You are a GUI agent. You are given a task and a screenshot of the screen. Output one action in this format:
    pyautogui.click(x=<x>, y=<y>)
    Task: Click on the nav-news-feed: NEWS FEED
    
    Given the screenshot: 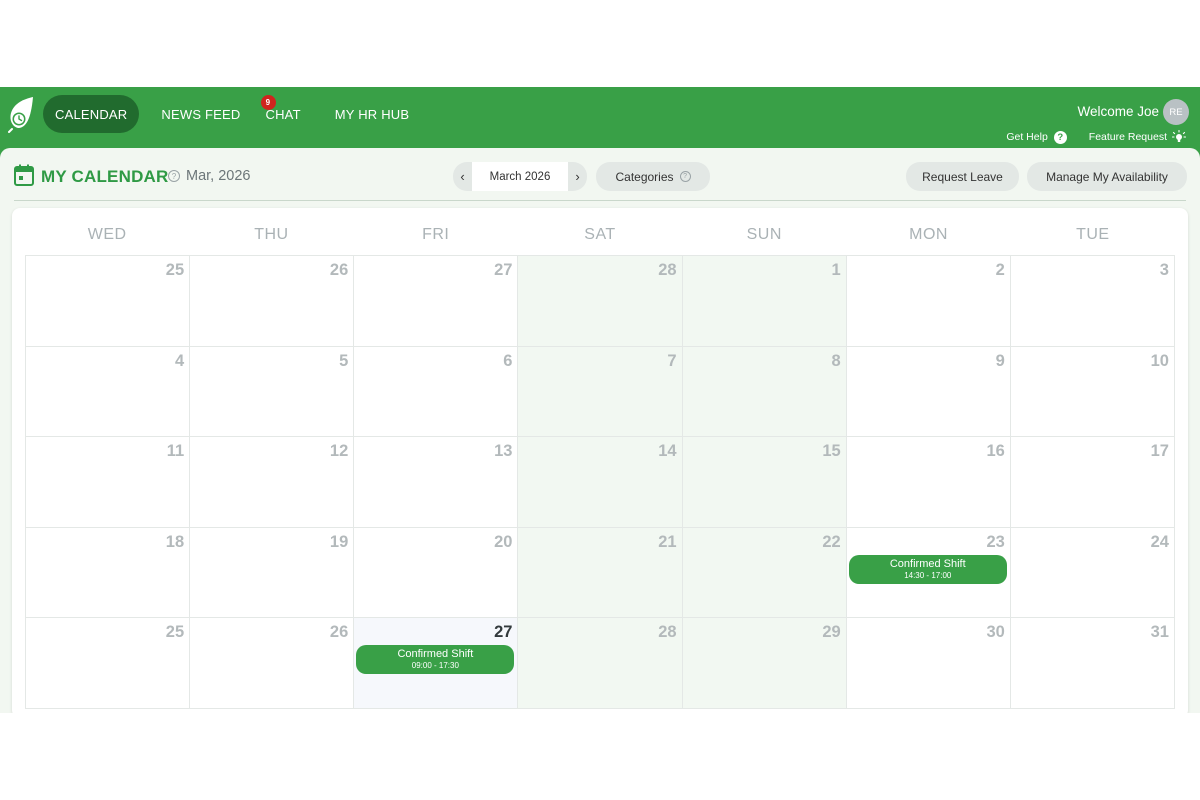 What is the action you would take?
    pyautogui.click(x=200, y=114)
    